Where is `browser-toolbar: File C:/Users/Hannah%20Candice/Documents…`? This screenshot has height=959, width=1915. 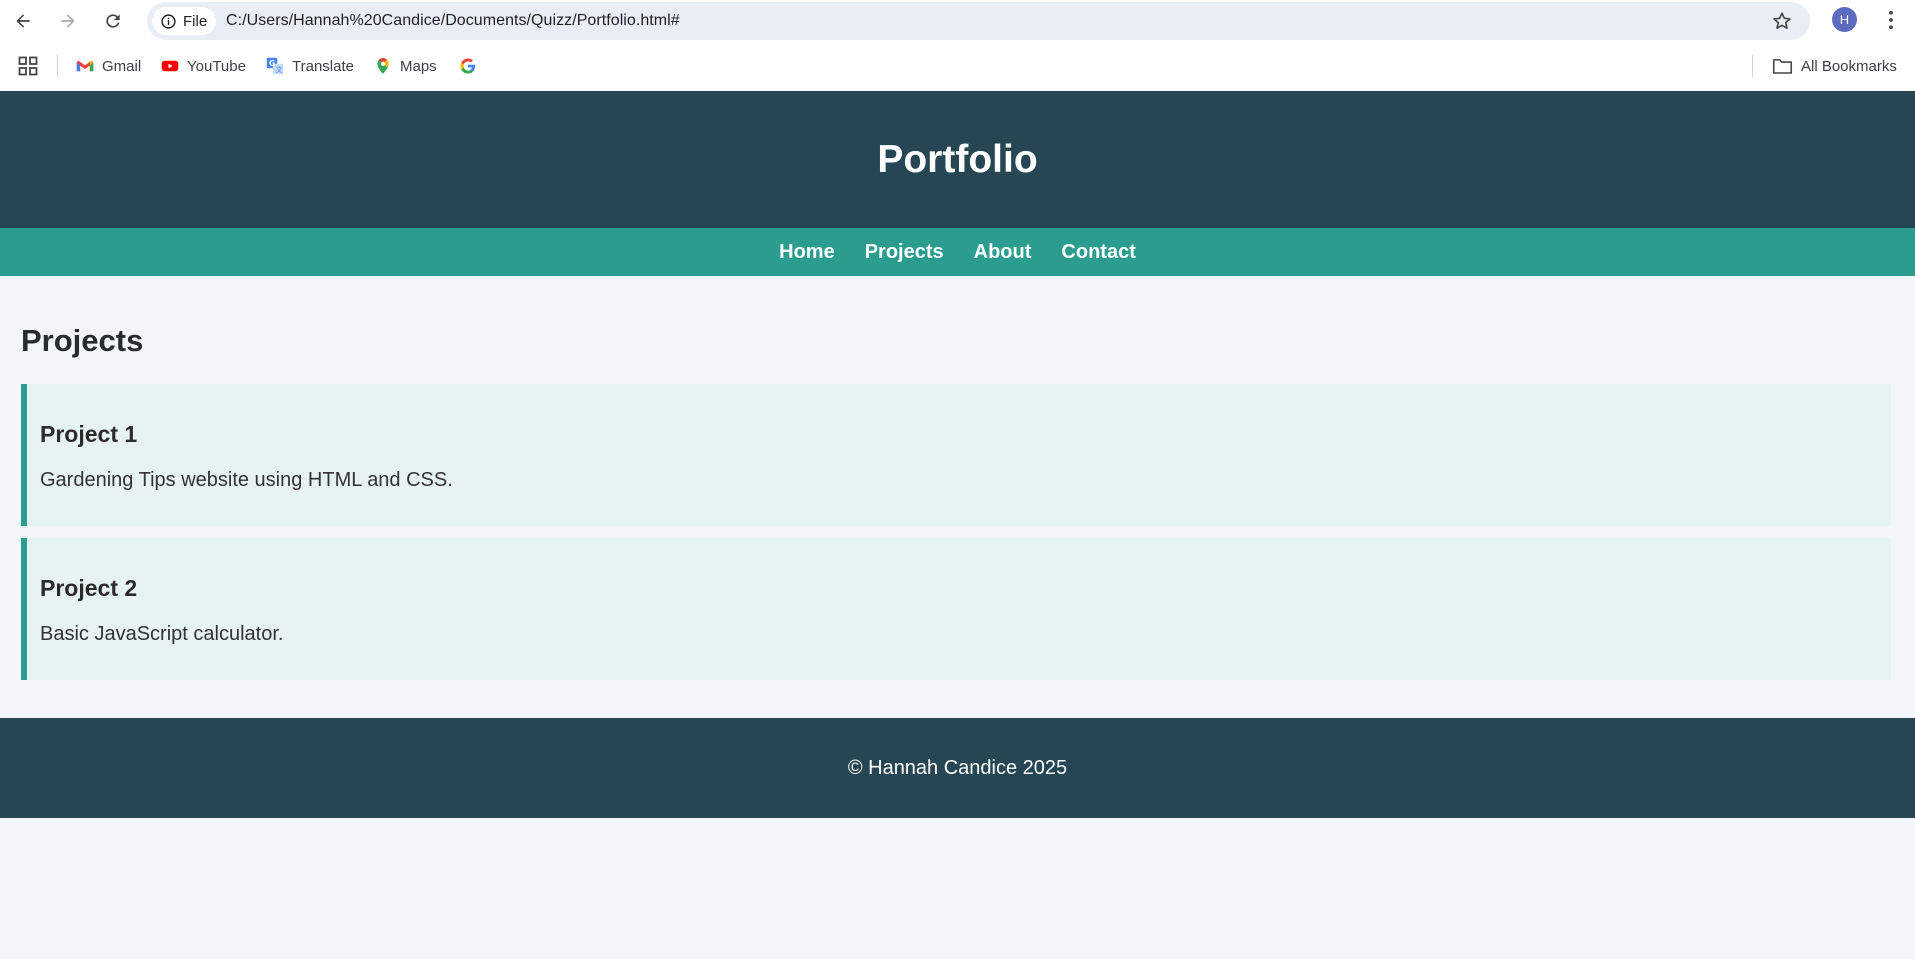
browser-toolbar: File C:/Users/Hannah%20Candice/Documents… is located at coordinates (957, 20).